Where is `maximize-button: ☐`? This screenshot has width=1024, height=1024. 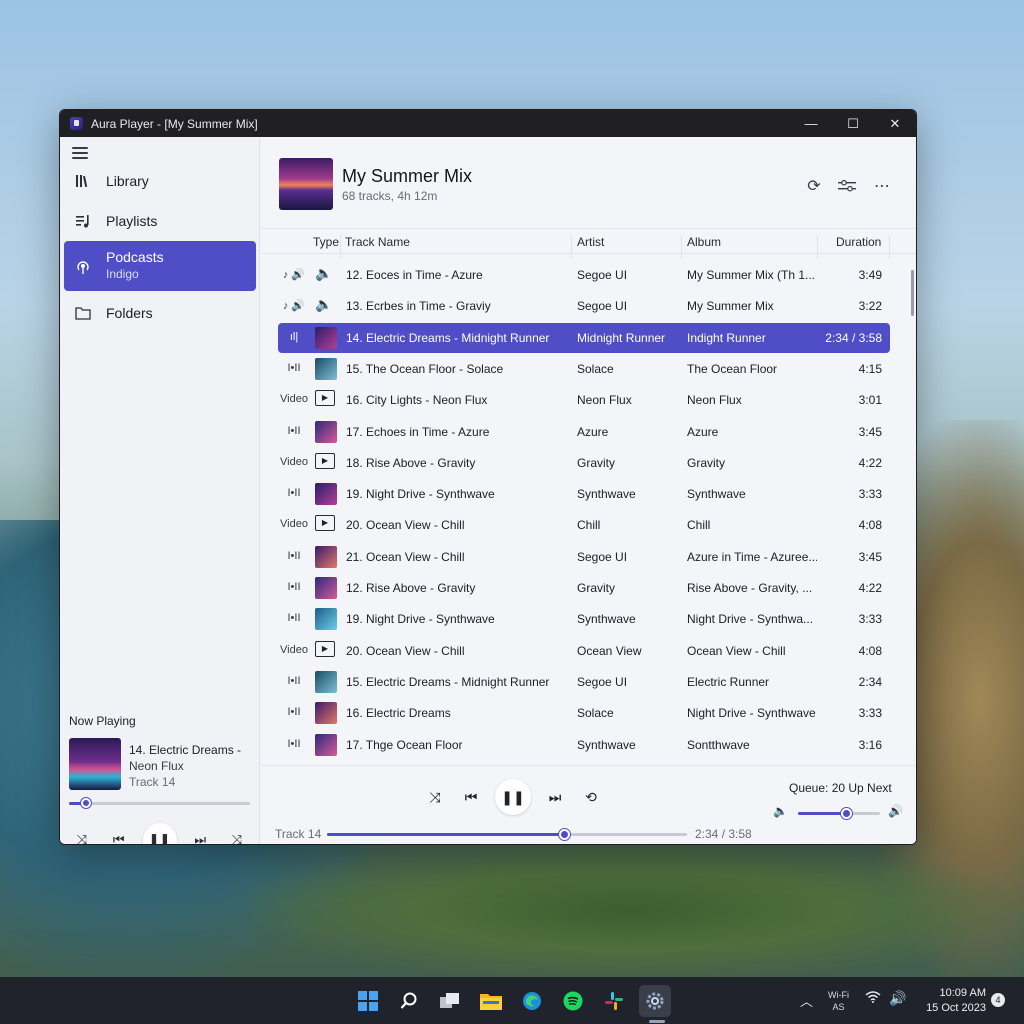
maximize-button: ☐ is located at coordinates (853, 123).